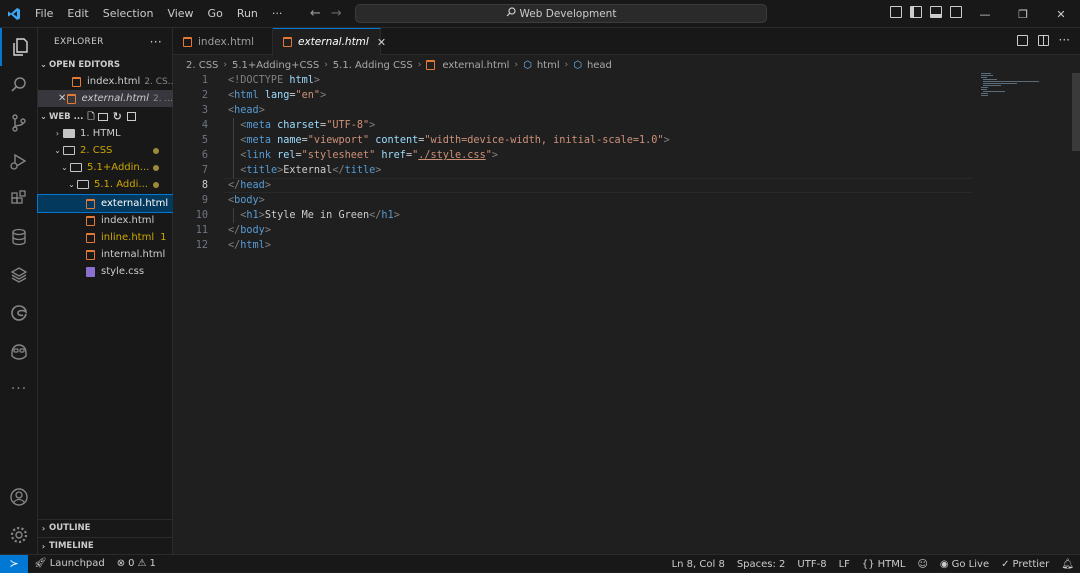 The width and height of the screenshot is (1080, 573). What do you see at coordinates (275, 65) in the screenshot?
I see `breadcrumb-item: 5.1+Adding+CSS` at bounding box center [275, 65].